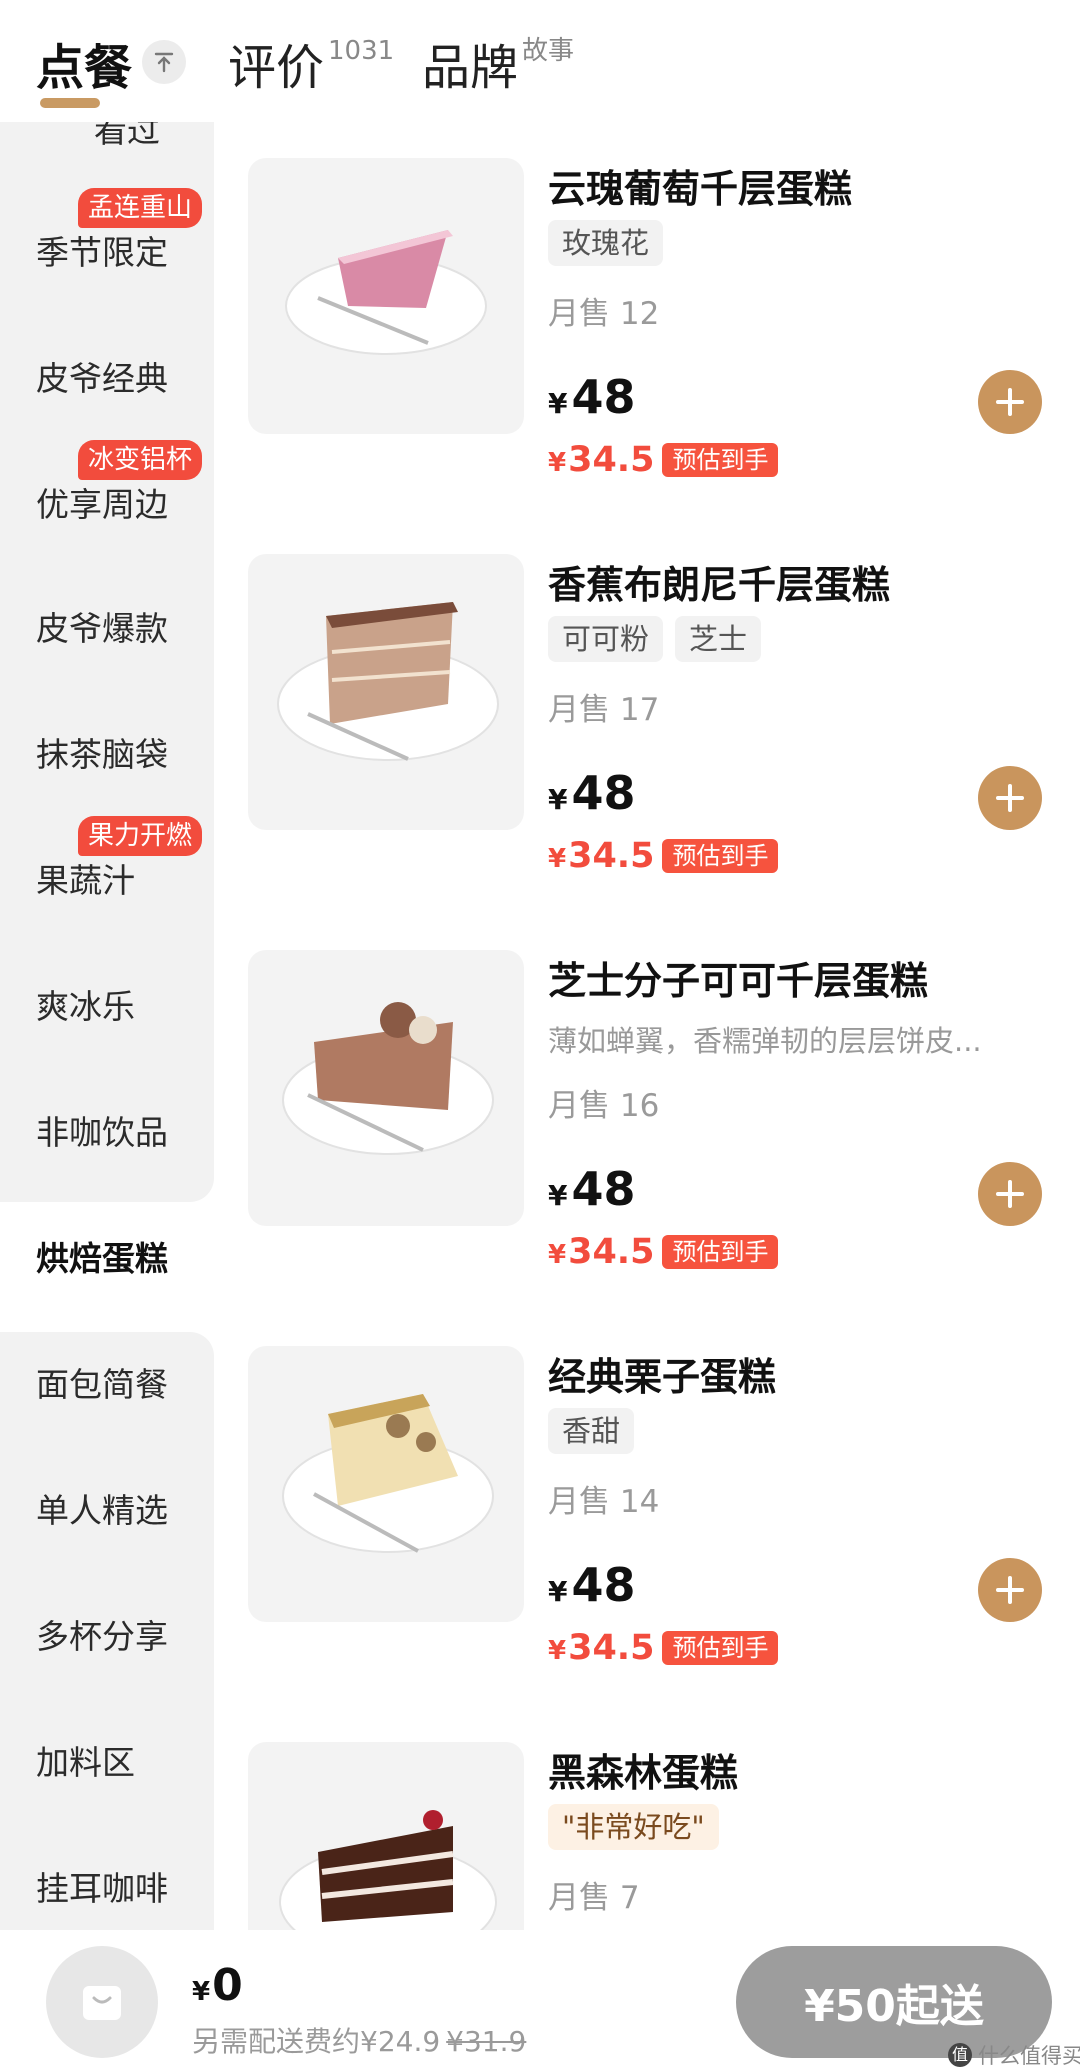 The width and height of the screenshot is (1080, 2069). I want to click on sidebar-item-bakery: 烘焙蛋糕, so click(102, 1256).